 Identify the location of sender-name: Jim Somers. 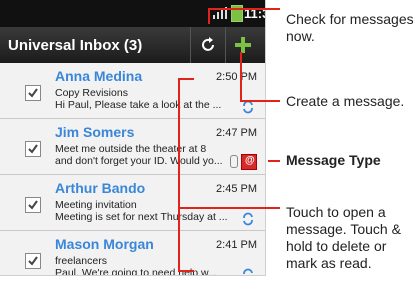
(95, 132).